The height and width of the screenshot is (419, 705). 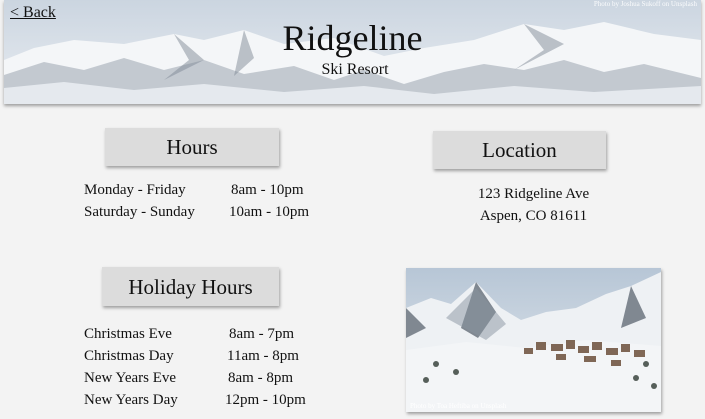 I want to click on holiday-time: 8am - 8pm, so click(x=260, y=378).